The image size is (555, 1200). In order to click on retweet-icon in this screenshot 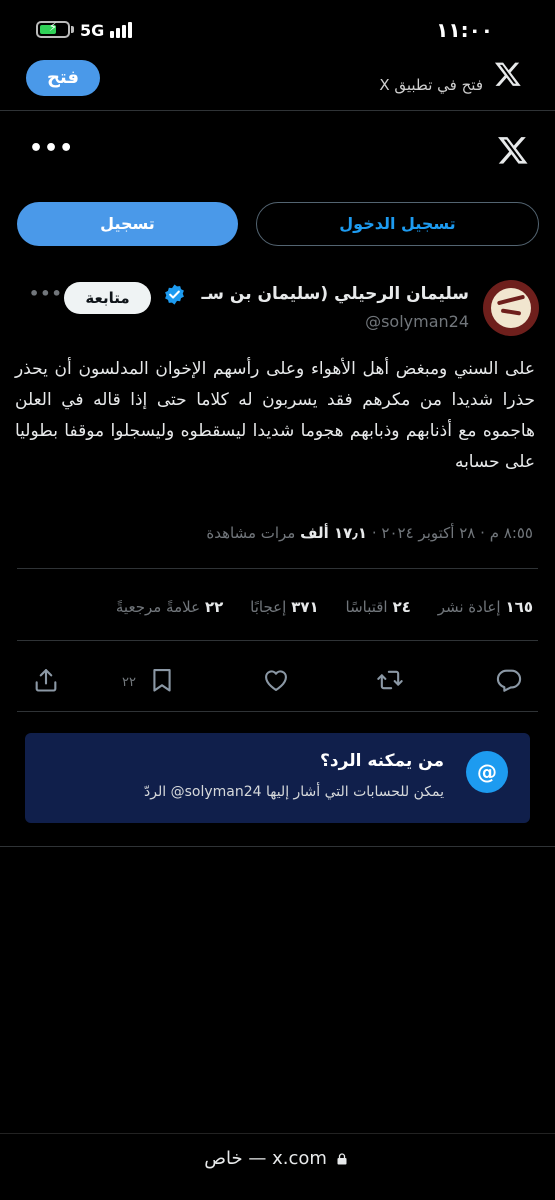, I will do `click(390, 683)`.